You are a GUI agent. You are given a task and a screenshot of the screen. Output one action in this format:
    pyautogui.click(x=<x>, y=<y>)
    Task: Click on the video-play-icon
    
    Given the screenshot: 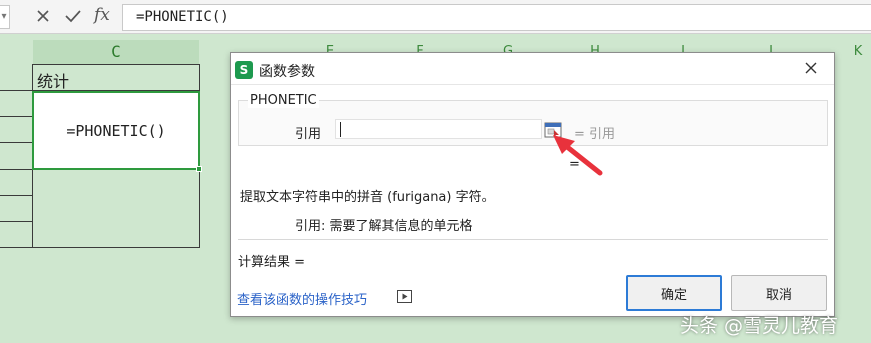 What is the action you would take?
    pyautogui.click(x=404, y=296)
    